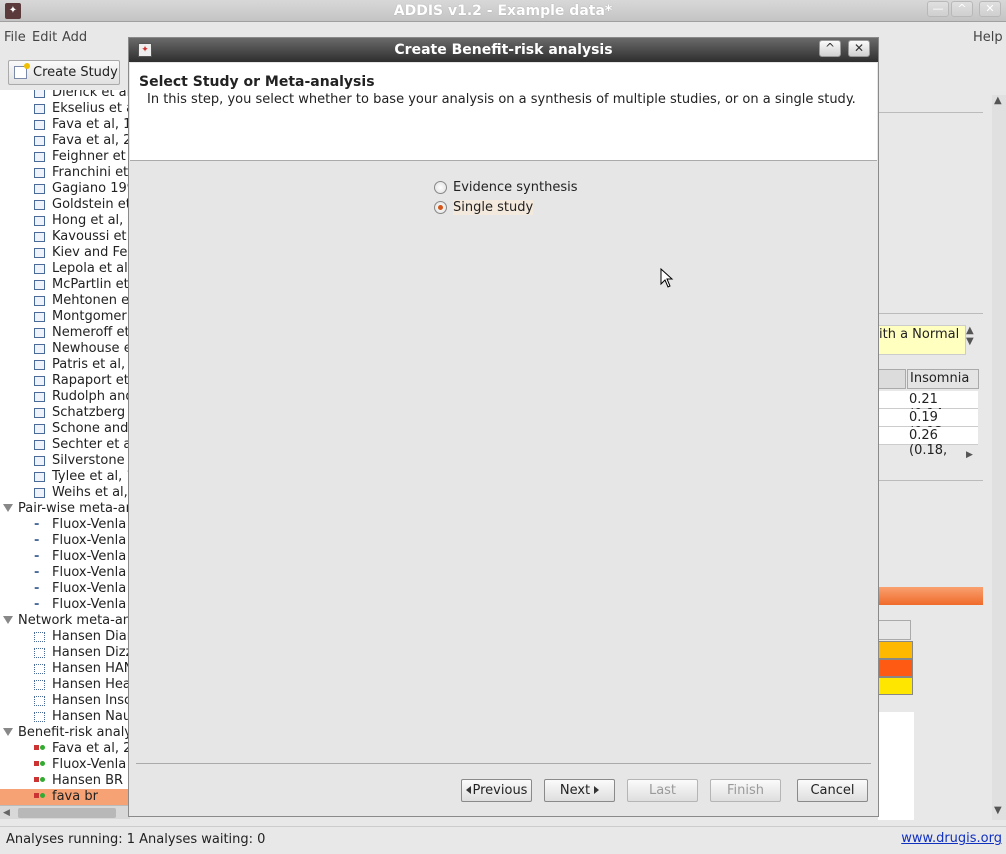 Image resolution: width=1006 pixels, height=854 pixels. What do you see at coordinates (91, 95) in the screenshot?
I see `tree-item-label: Dierick et al` at bounding box center [91, 95].